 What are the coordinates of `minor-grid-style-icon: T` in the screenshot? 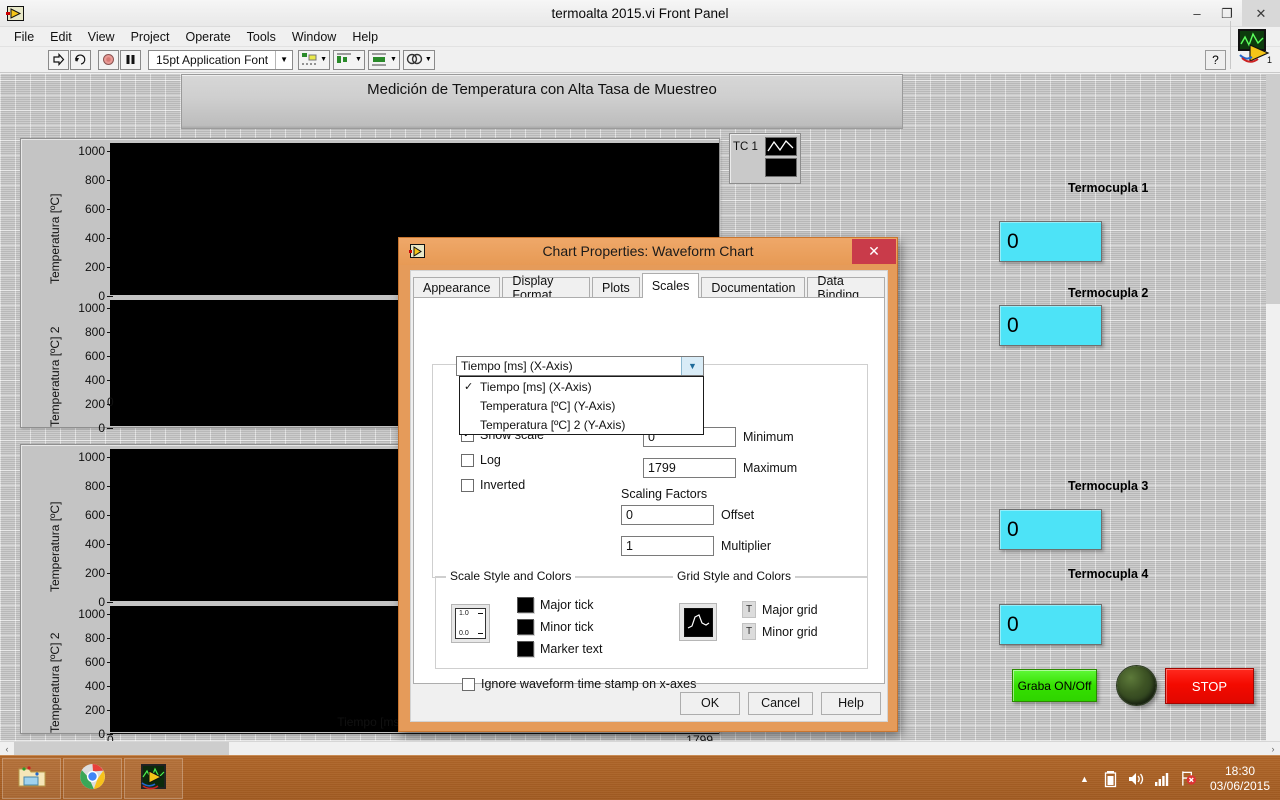 It's located at (749, 631).